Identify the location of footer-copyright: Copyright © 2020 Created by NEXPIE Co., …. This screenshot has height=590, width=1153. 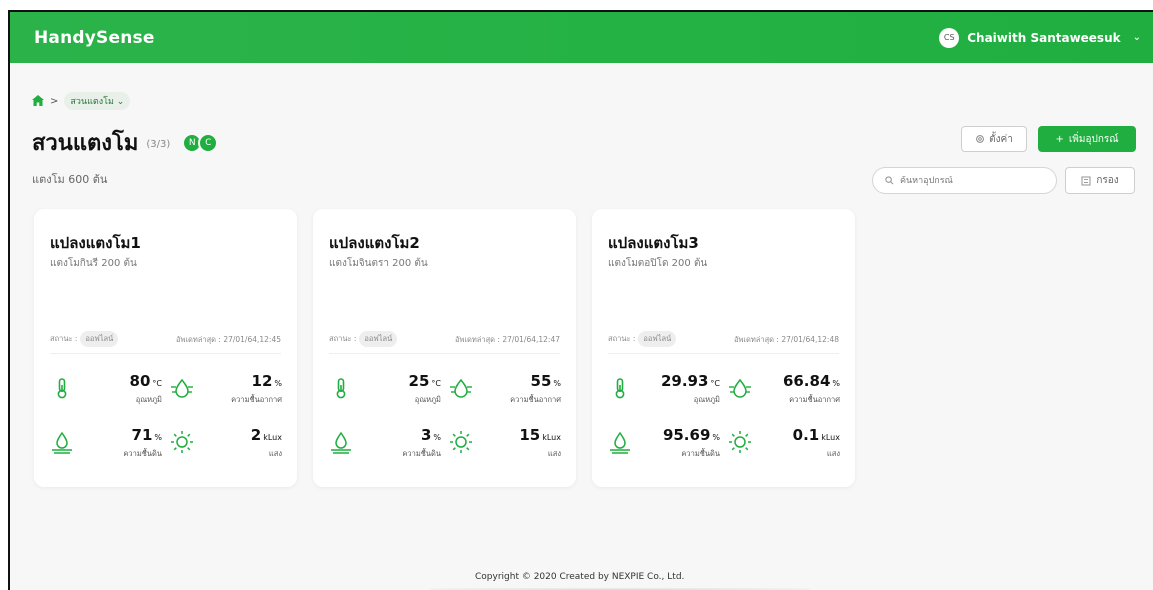
(580, 577).